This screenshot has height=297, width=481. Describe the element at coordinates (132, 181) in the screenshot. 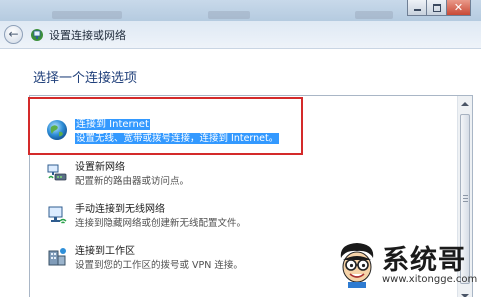

I see `option-description: 配置新的路由器或访问点。` at that location.